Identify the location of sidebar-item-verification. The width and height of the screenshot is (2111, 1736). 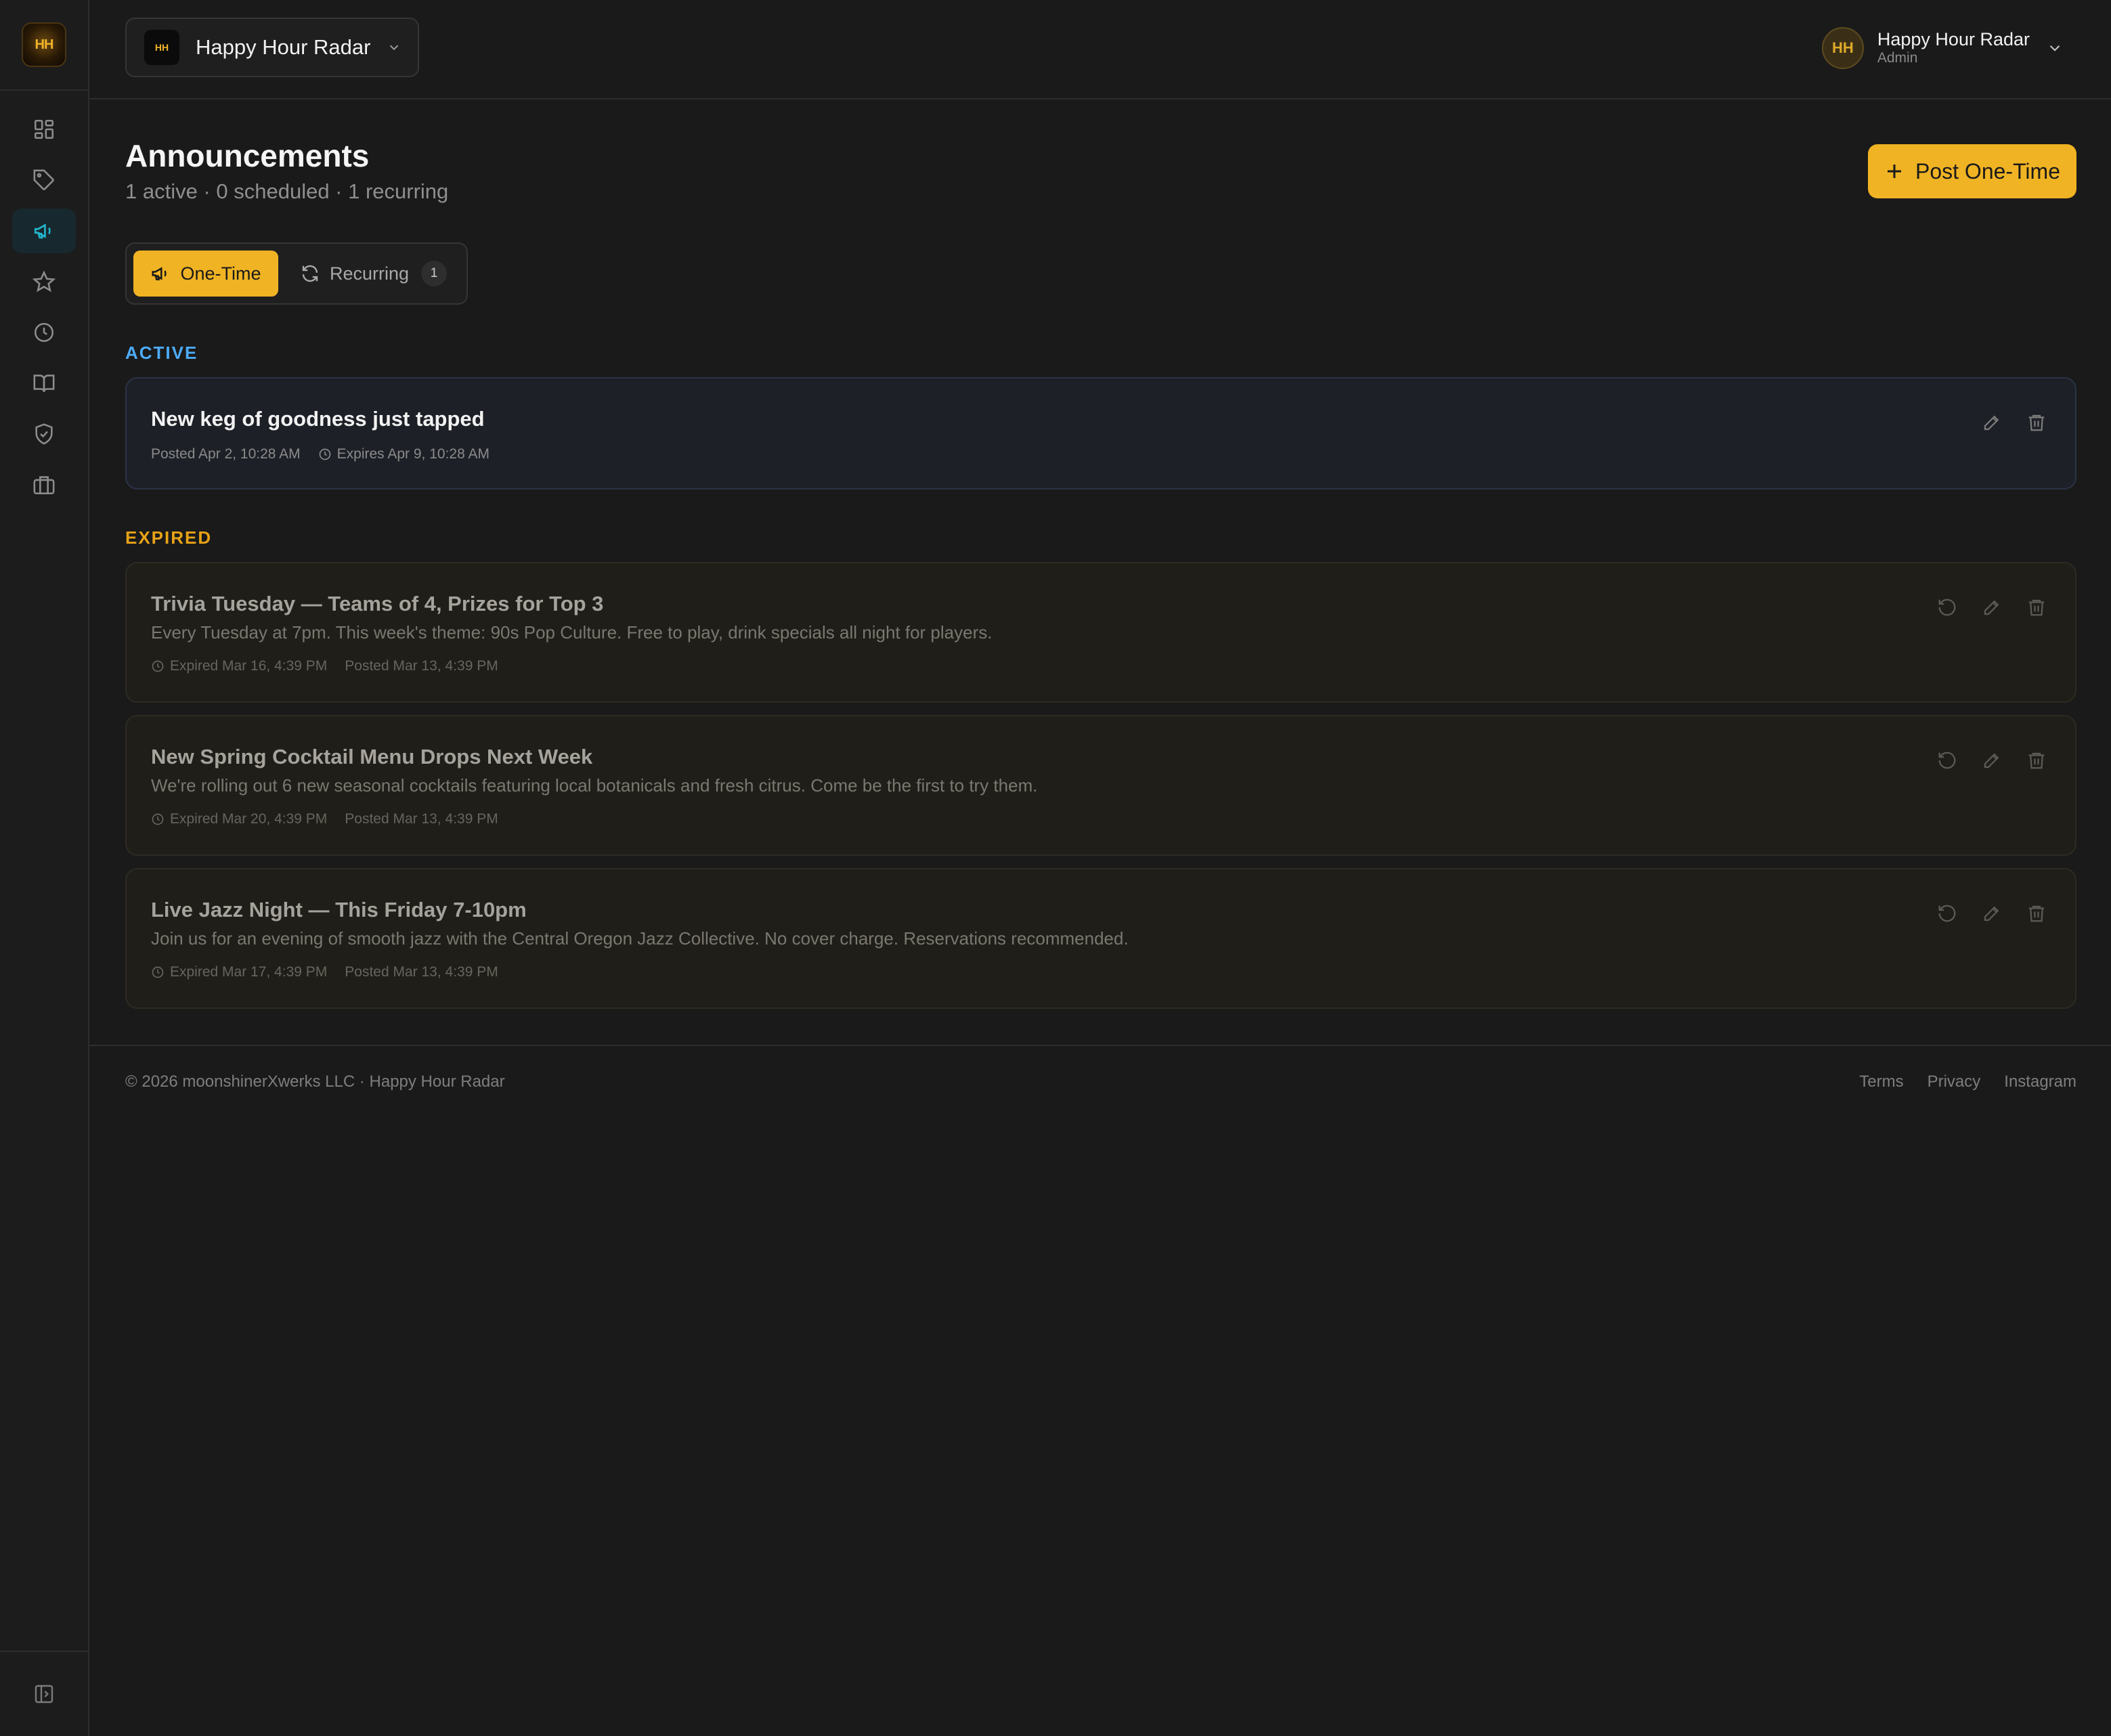
(44, 434).